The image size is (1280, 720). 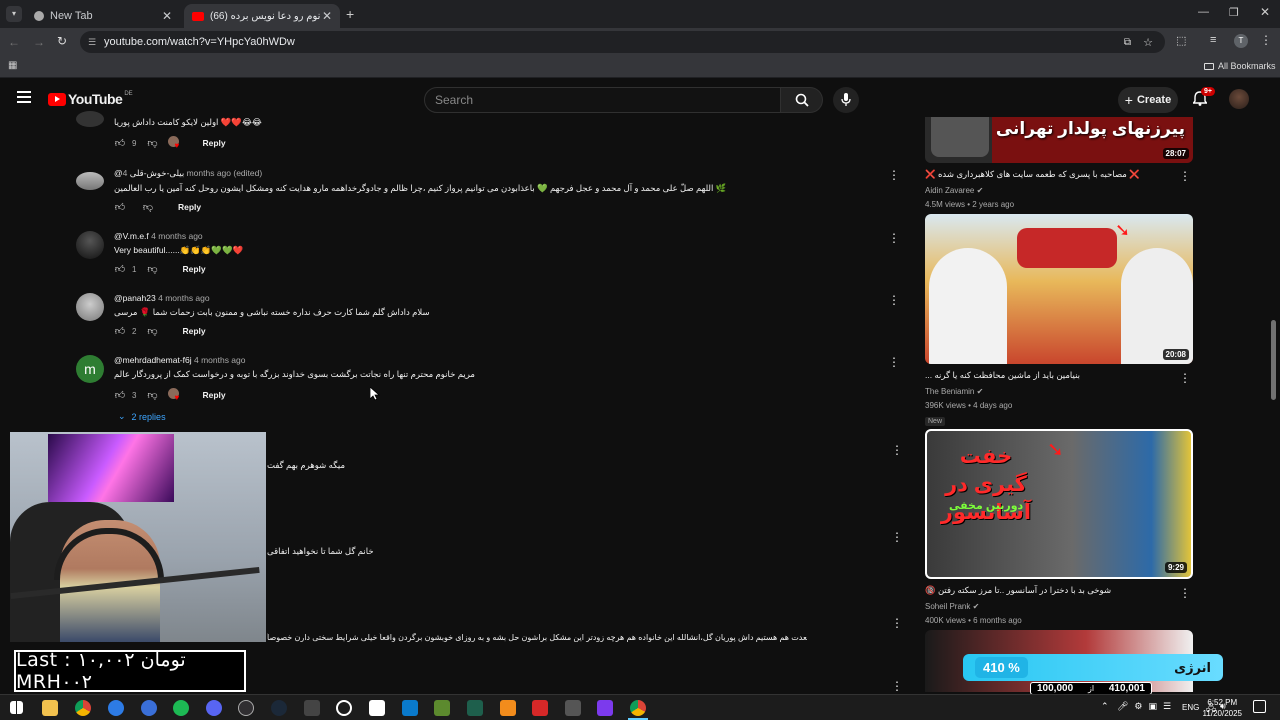 I want to click on back-icon: ←, so click(x=14, y=42).